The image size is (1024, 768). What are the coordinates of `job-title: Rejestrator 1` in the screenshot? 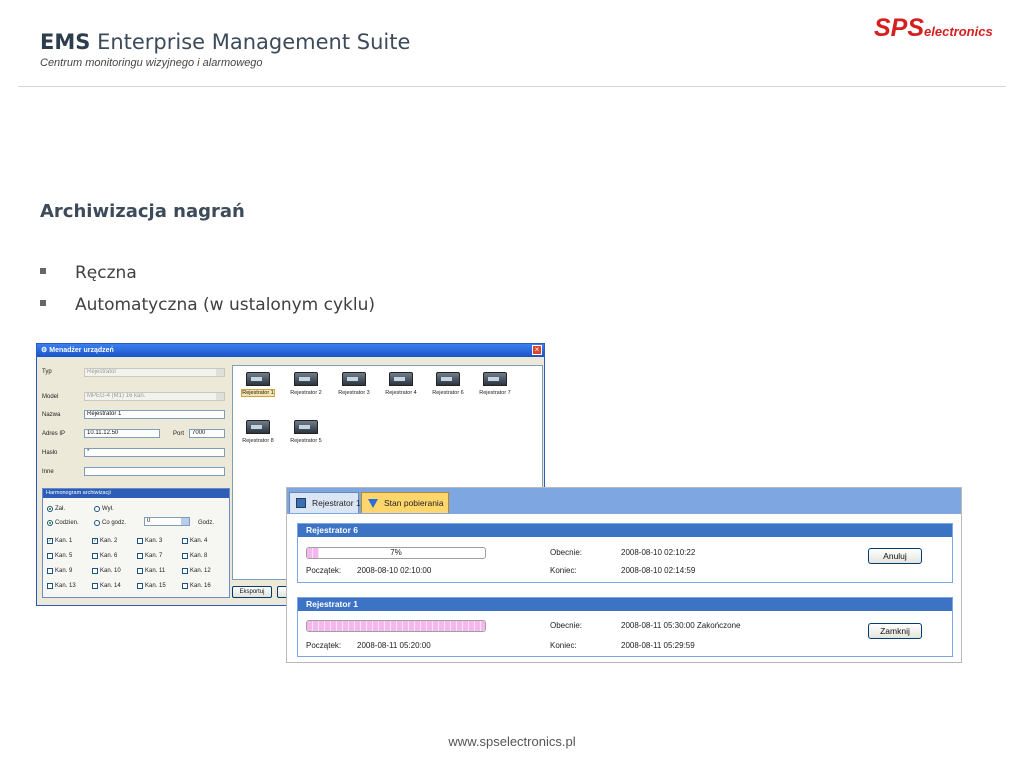 It's located at (625, 604).